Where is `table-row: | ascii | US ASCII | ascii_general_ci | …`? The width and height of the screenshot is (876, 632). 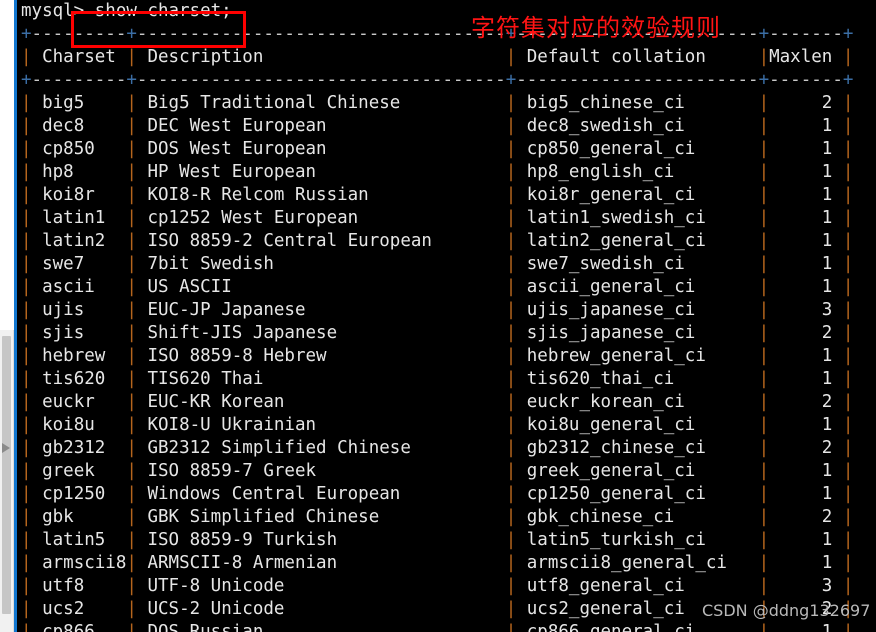 table-row: | ascii | US ASCII | ascii_general_ci | … is located at coordinates (437, 287).